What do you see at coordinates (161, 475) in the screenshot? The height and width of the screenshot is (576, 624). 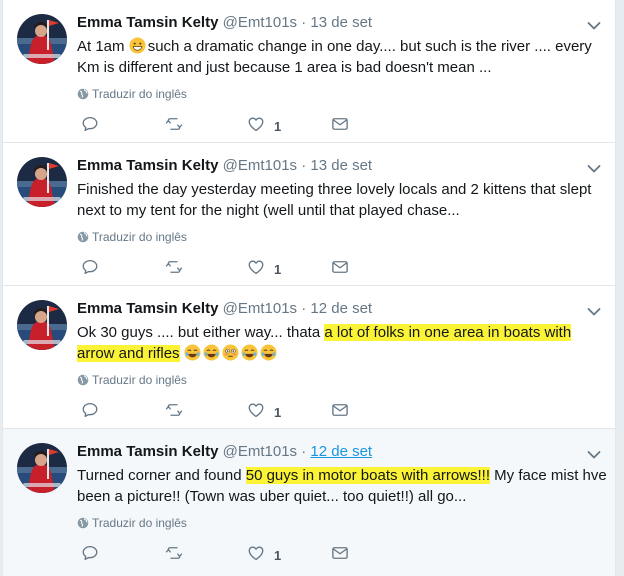 I see `tweet-text-segment: Turned corner and found` at bounding box center [161, 475].